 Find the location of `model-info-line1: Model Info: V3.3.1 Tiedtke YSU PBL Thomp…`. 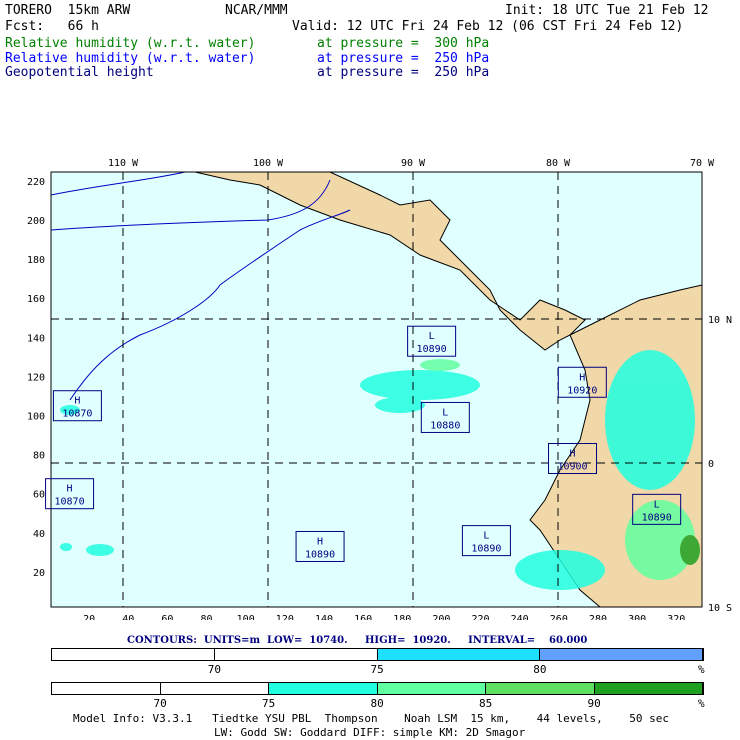

model-info-line1: Model Info: V3.3.1 Tiedtke YSU PBL Thomp… is located at coordinates (371, 718).